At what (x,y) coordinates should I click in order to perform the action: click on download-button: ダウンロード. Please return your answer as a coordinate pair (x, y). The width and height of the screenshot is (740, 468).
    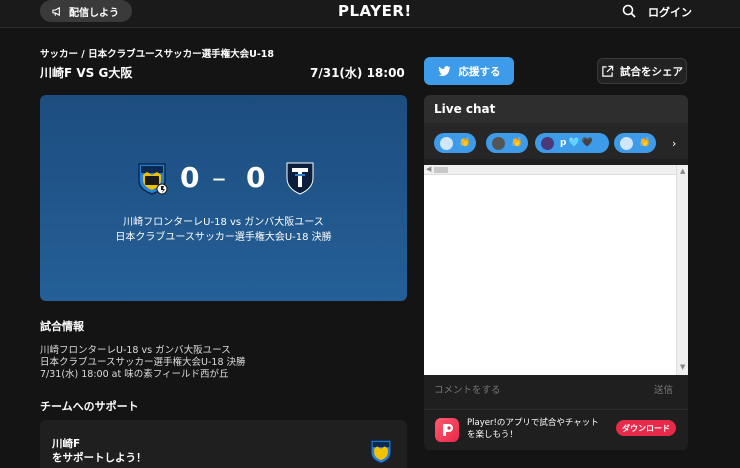
    Looking at the image, I should click on (646, 428).